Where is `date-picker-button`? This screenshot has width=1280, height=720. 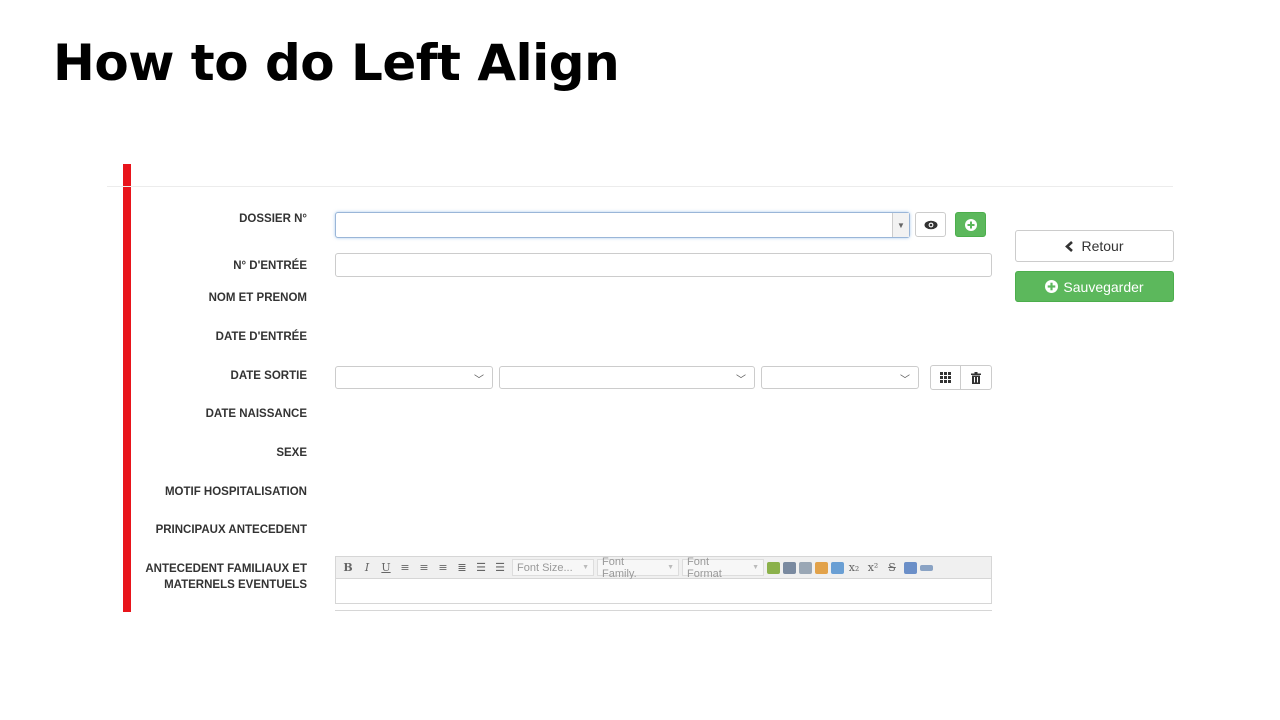
date-picker-button is located at coordinates (945, 377).